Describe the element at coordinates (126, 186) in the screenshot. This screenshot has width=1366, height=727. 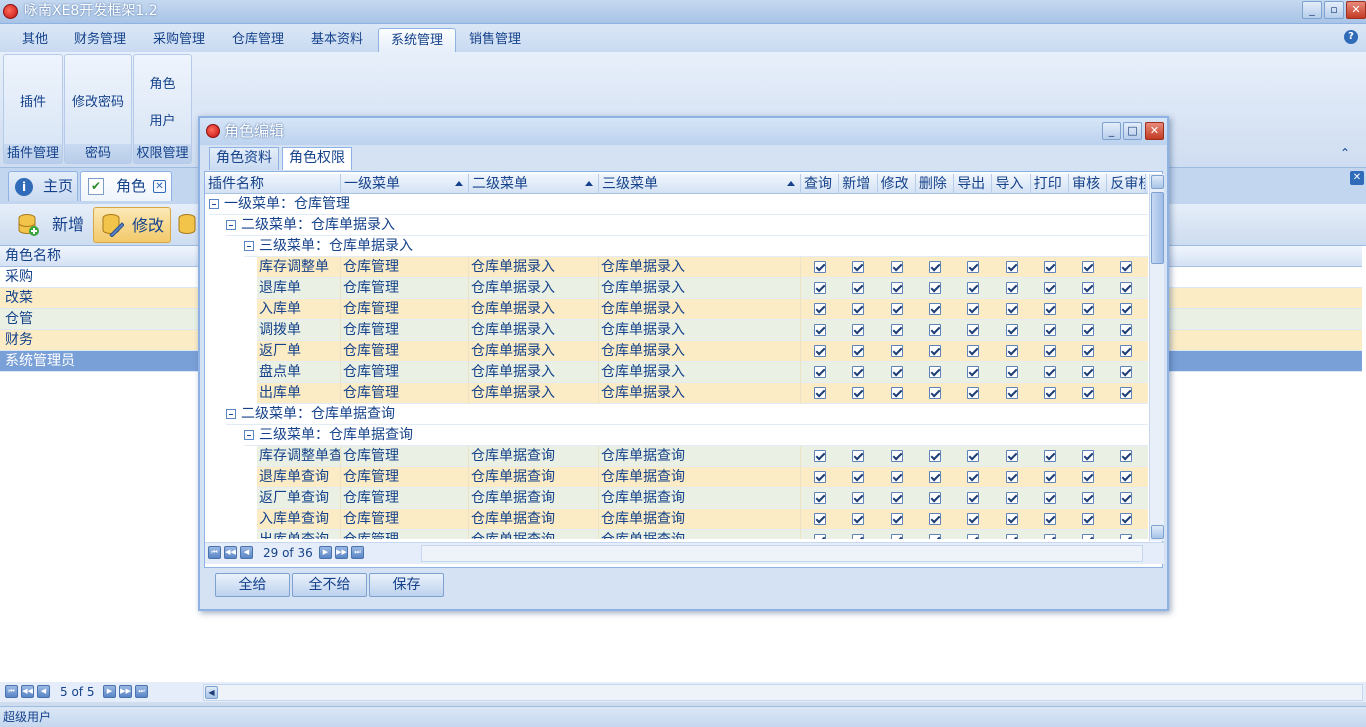
I see `doc-tab-role: ✔ 角色 ✕` at that location.